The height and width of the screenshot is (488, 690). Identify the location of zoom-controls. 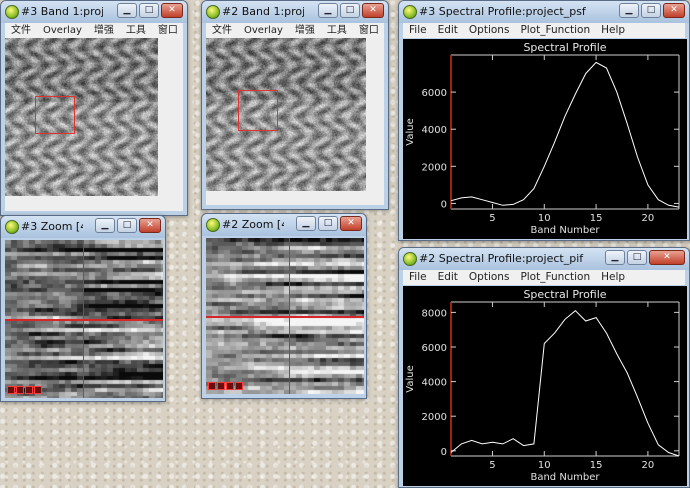
(24, 390).